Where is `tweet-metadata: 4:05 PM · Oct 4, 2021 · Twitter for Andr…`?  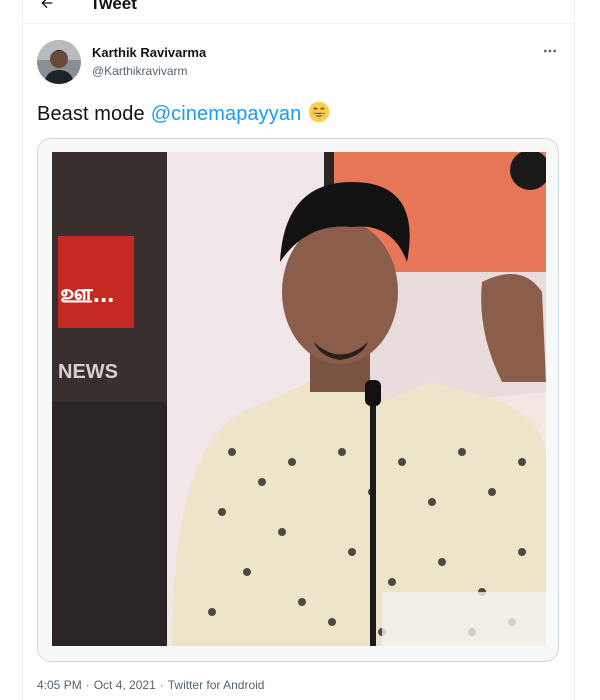
tweet-metadata: 4:05 PM · Oct 4, 2021 · Twitter for Andr… is located at coordinates (150, 685).